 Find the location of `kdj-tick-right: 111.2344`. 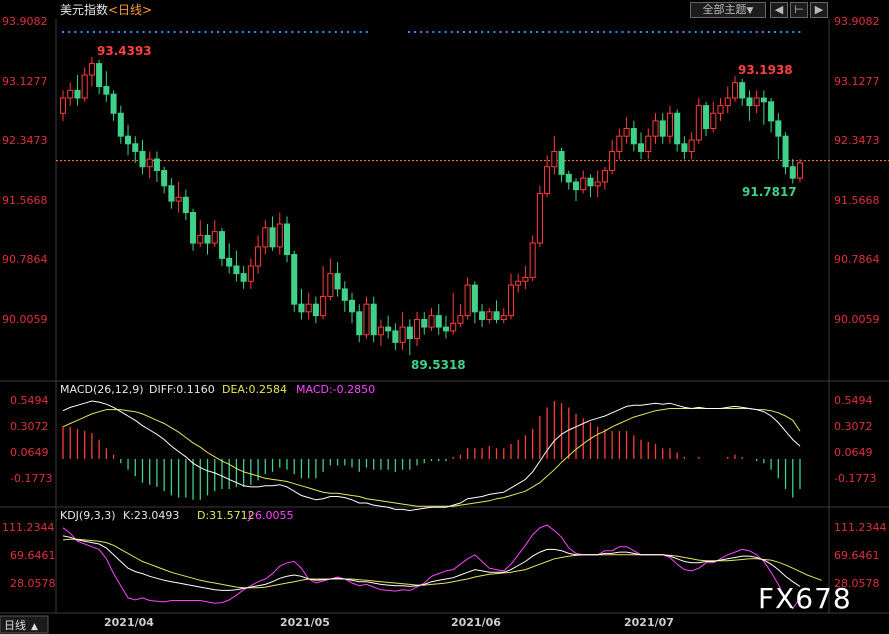

kdj-tick-right: 111.2344 is located at coordinates (860, 527).